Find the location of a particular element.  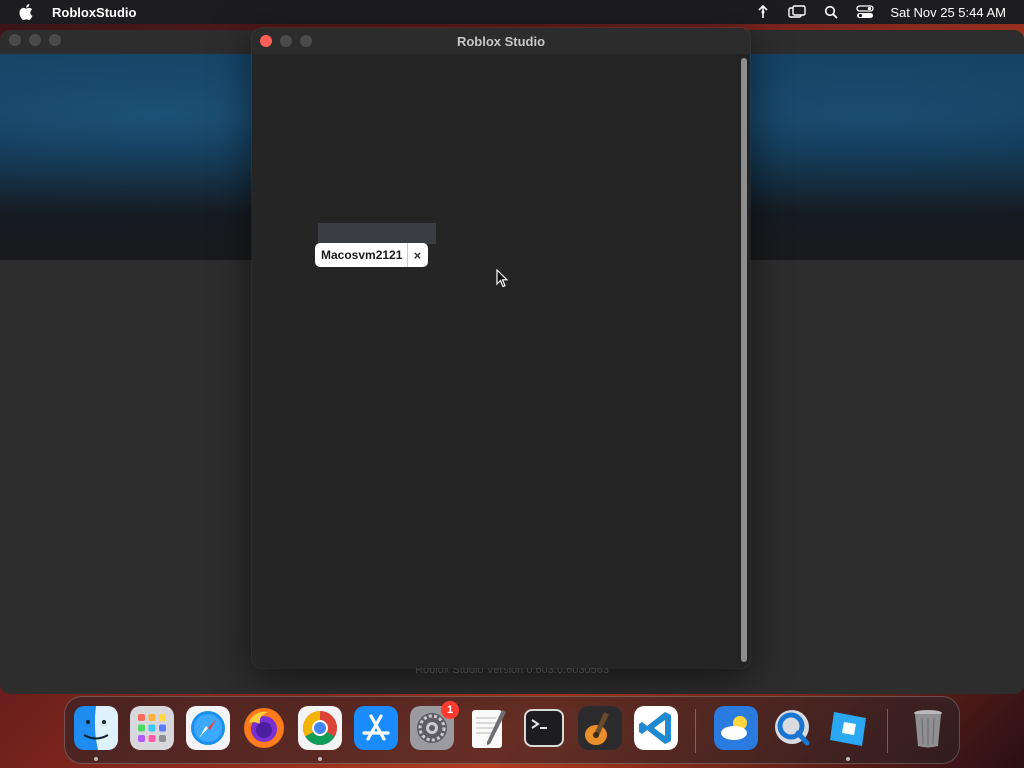

active-app-name: RobloxStudio is located at coordinates (94, 12).